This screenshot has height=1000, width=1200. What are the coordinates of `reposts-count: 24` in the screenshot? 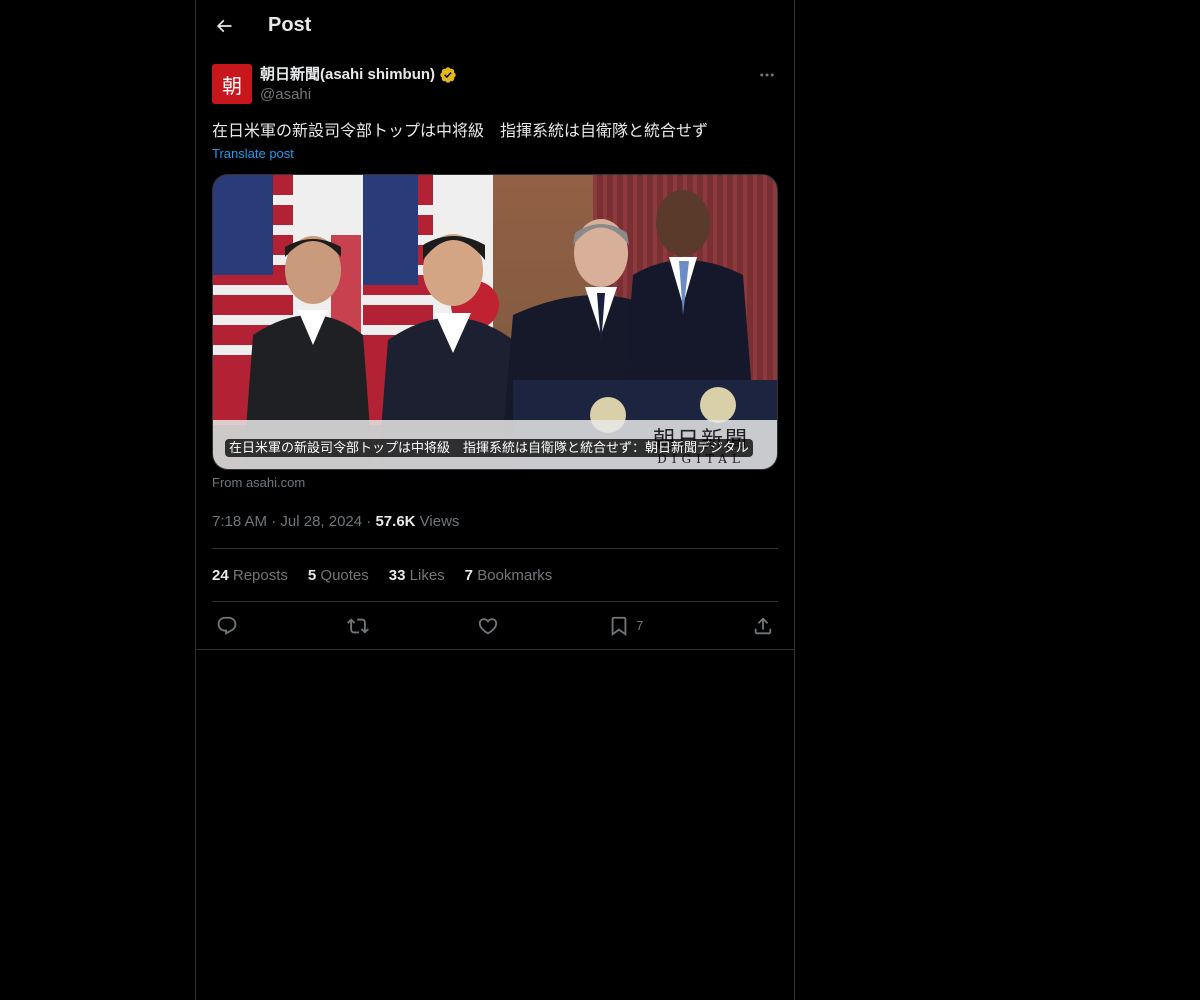 It's located at (220, 575).